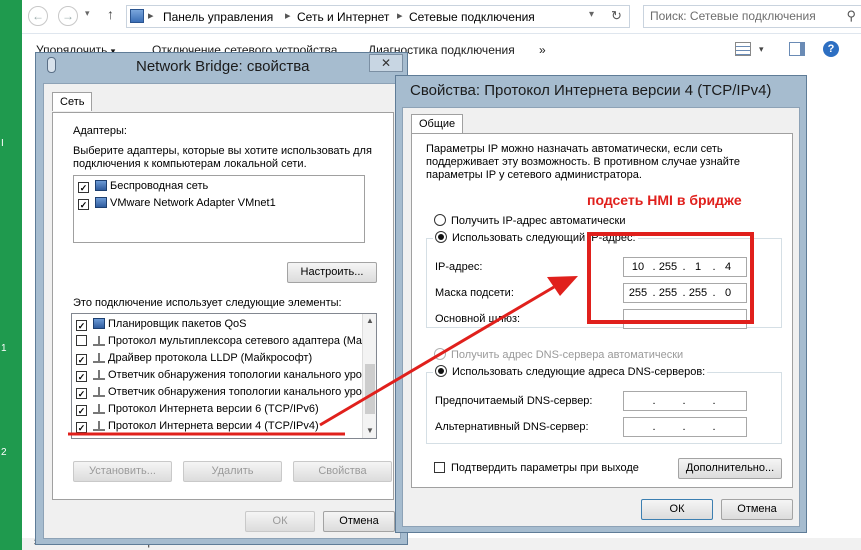 The image size is (861, 550). What do you see at coordinates (562, 286) in the screenshot?
I see `arrow-head-icon` at bounding box center [562, 286].